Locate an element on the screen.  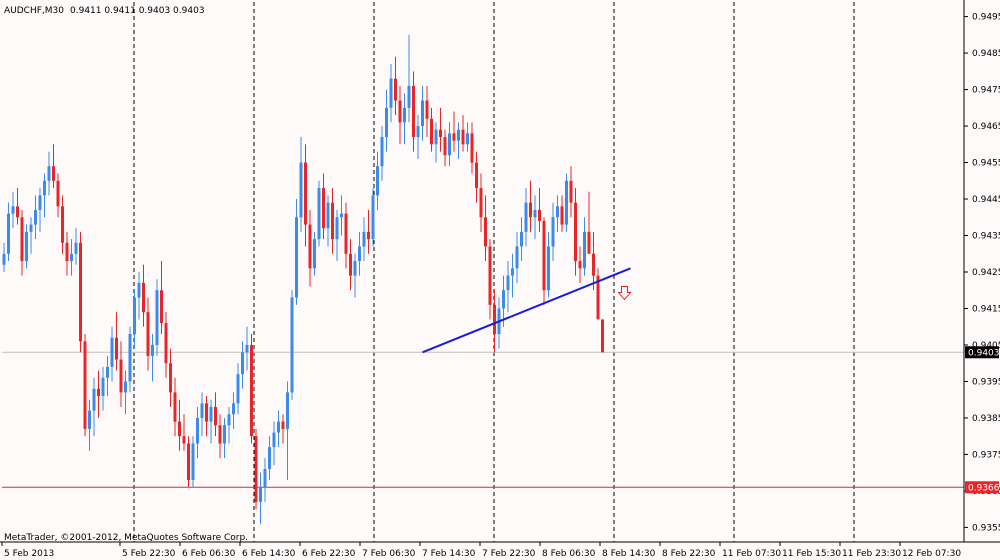
price-tick-label: 0.9485 is located at coordinates (986, 54).